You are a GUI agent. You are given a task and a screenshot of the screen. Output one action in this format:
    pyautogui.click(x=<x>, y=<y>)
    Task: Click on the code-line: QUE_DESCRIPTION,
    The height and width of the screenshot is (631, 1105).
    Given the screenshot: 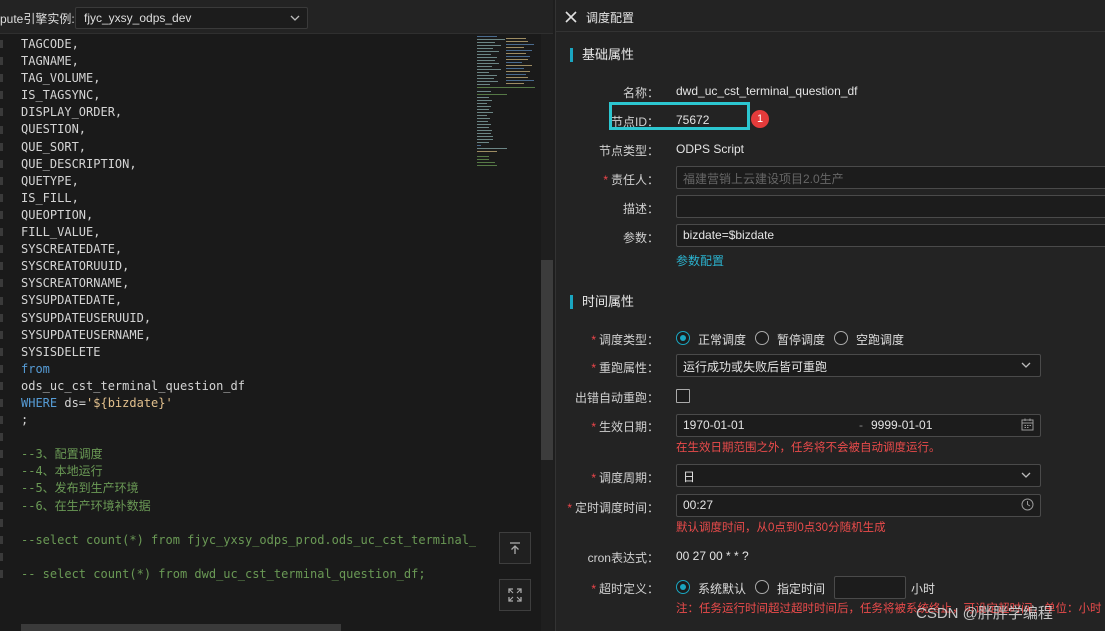 What is the action you would take?
    pyautogui.click(x=248, y=164)
    